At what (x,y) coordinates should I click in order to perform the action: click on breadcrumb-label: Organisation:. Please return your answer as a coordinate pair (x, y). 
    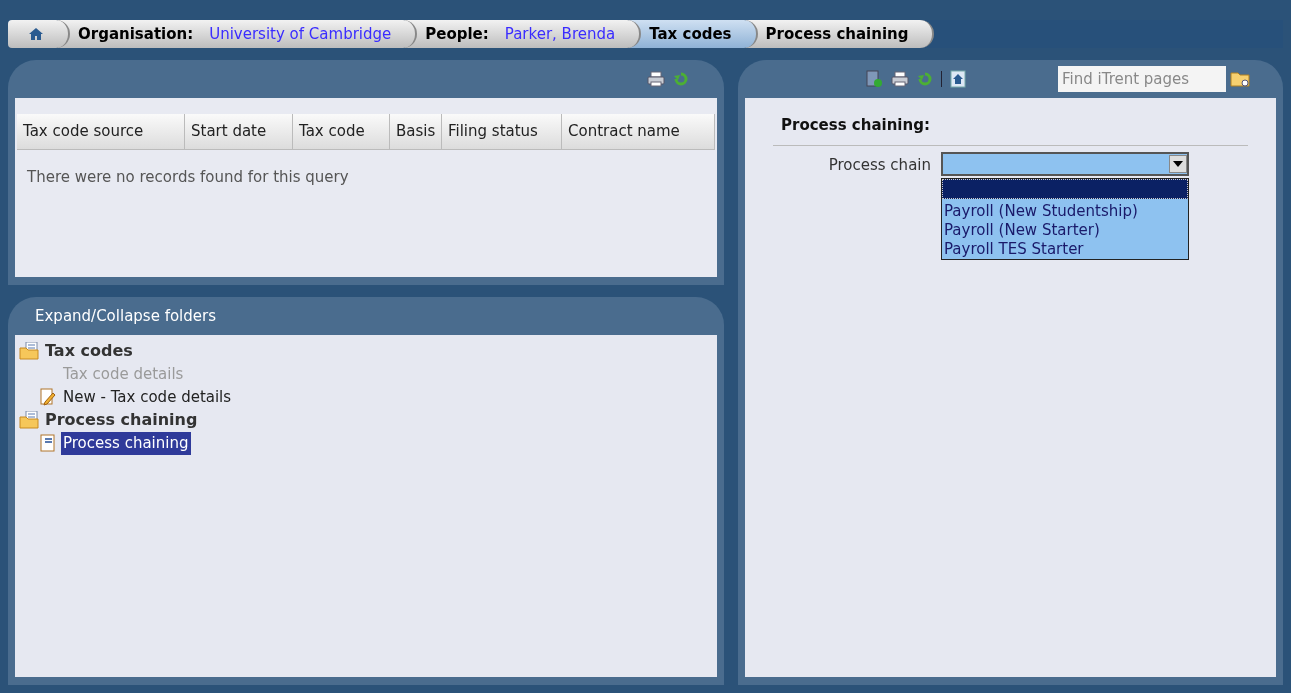
    Looking at the image, I should click on (136, 34).